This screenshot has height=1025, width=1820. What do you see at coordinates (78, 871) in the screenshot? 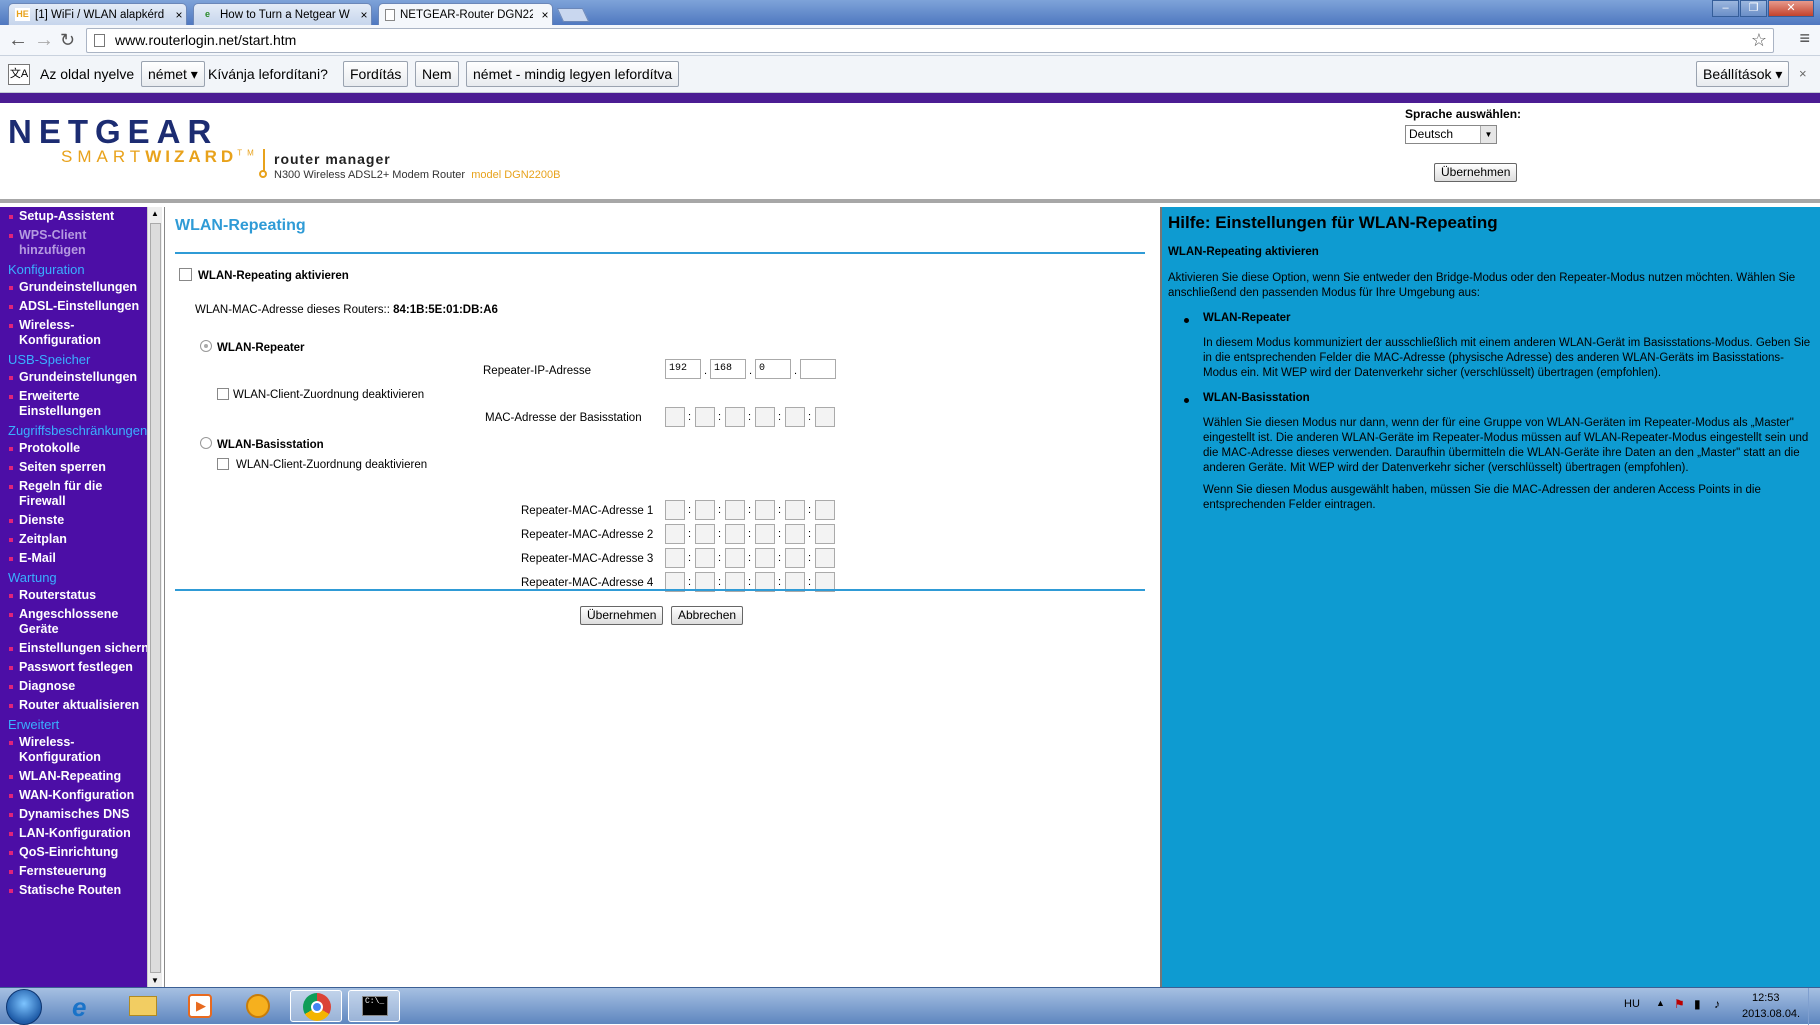
I see `sidebar-item-fernsteuerung: Fernsteuerung` at bounding box center [78, 871].